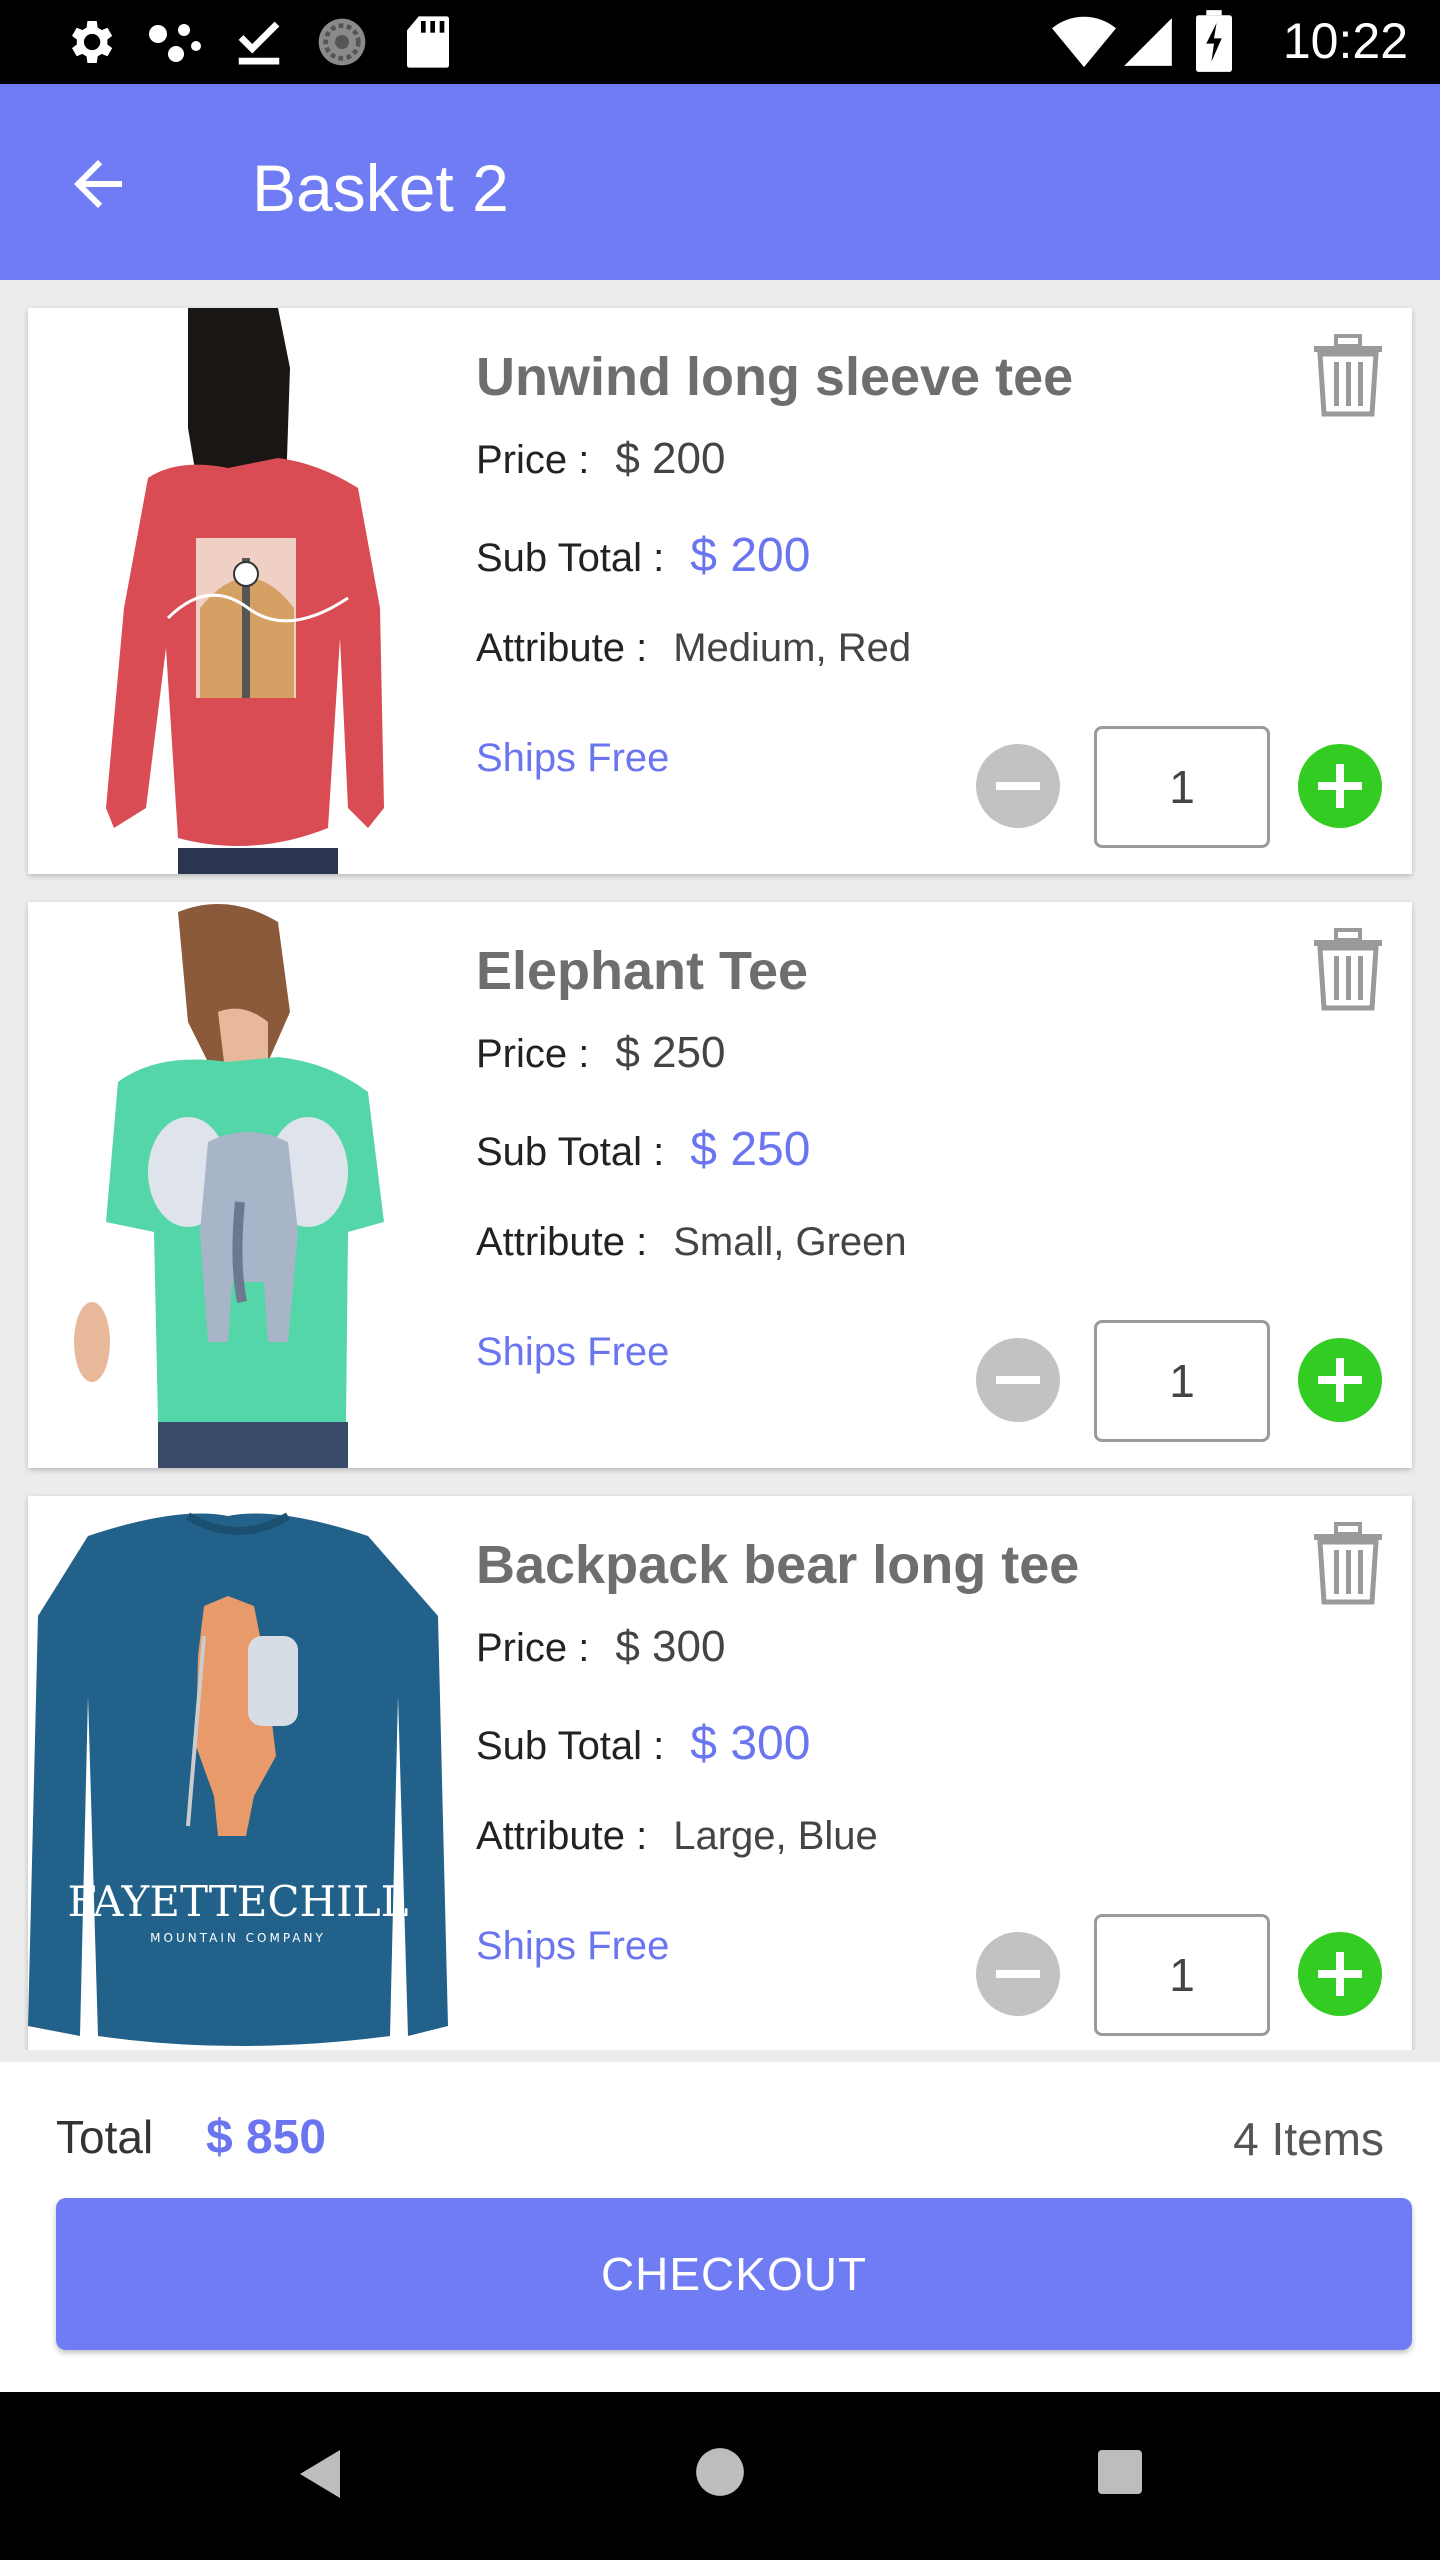 The width and height of the screenshot is (1440, 2560). Describe the element at coordinates (790, 1242) in the screenshot. I see `attribute-value: Small, Green` at that location.